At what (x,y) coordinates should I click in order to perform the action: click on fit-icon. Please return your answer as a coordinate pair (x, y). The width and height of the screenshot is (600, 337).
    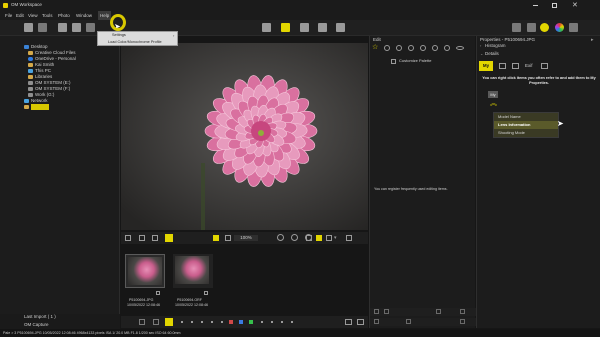
    Looking at the image, I should click on (128, 238).